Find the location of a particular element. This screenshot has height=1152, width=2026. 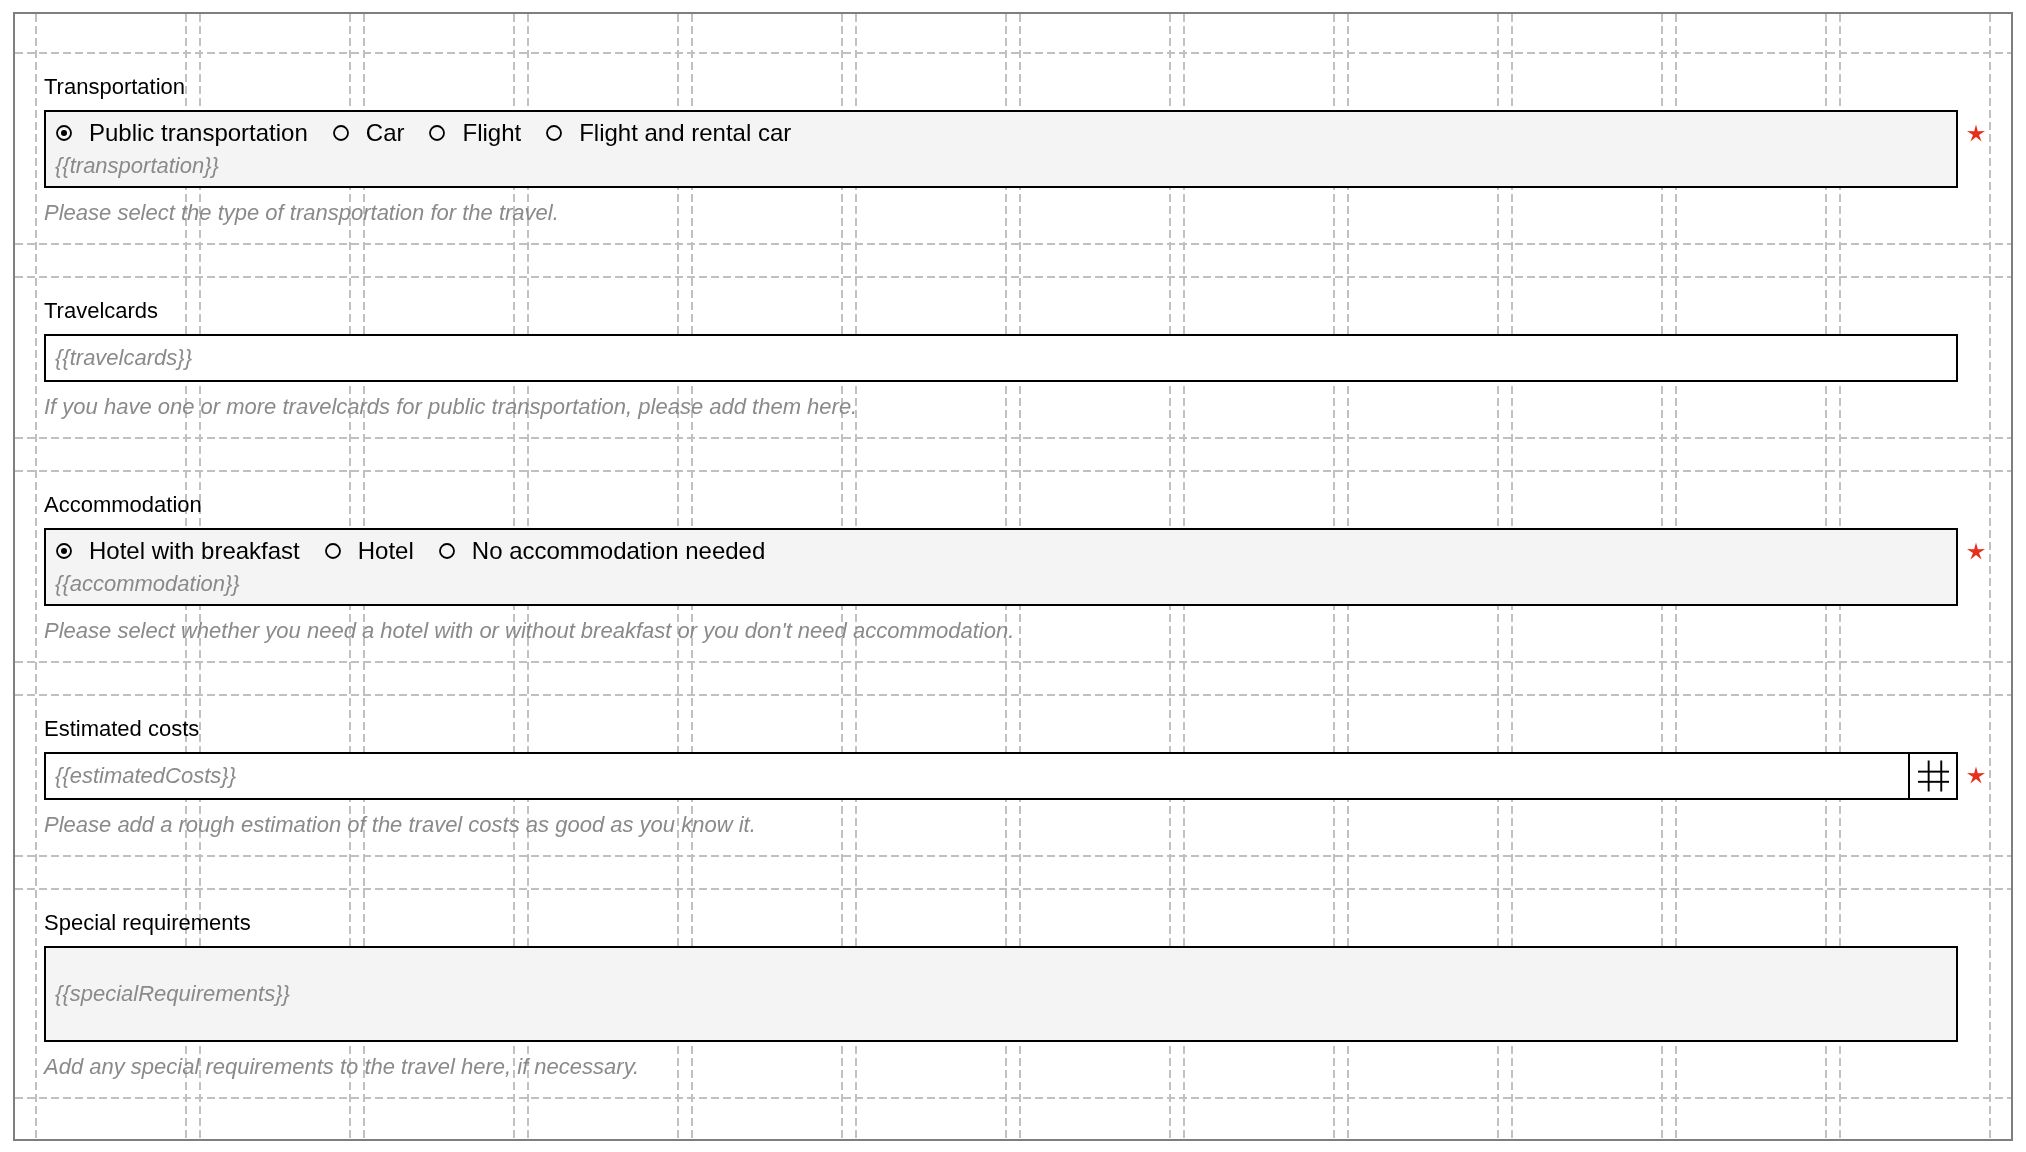

radio-option: Hotel is located at coordinates (369, 551).